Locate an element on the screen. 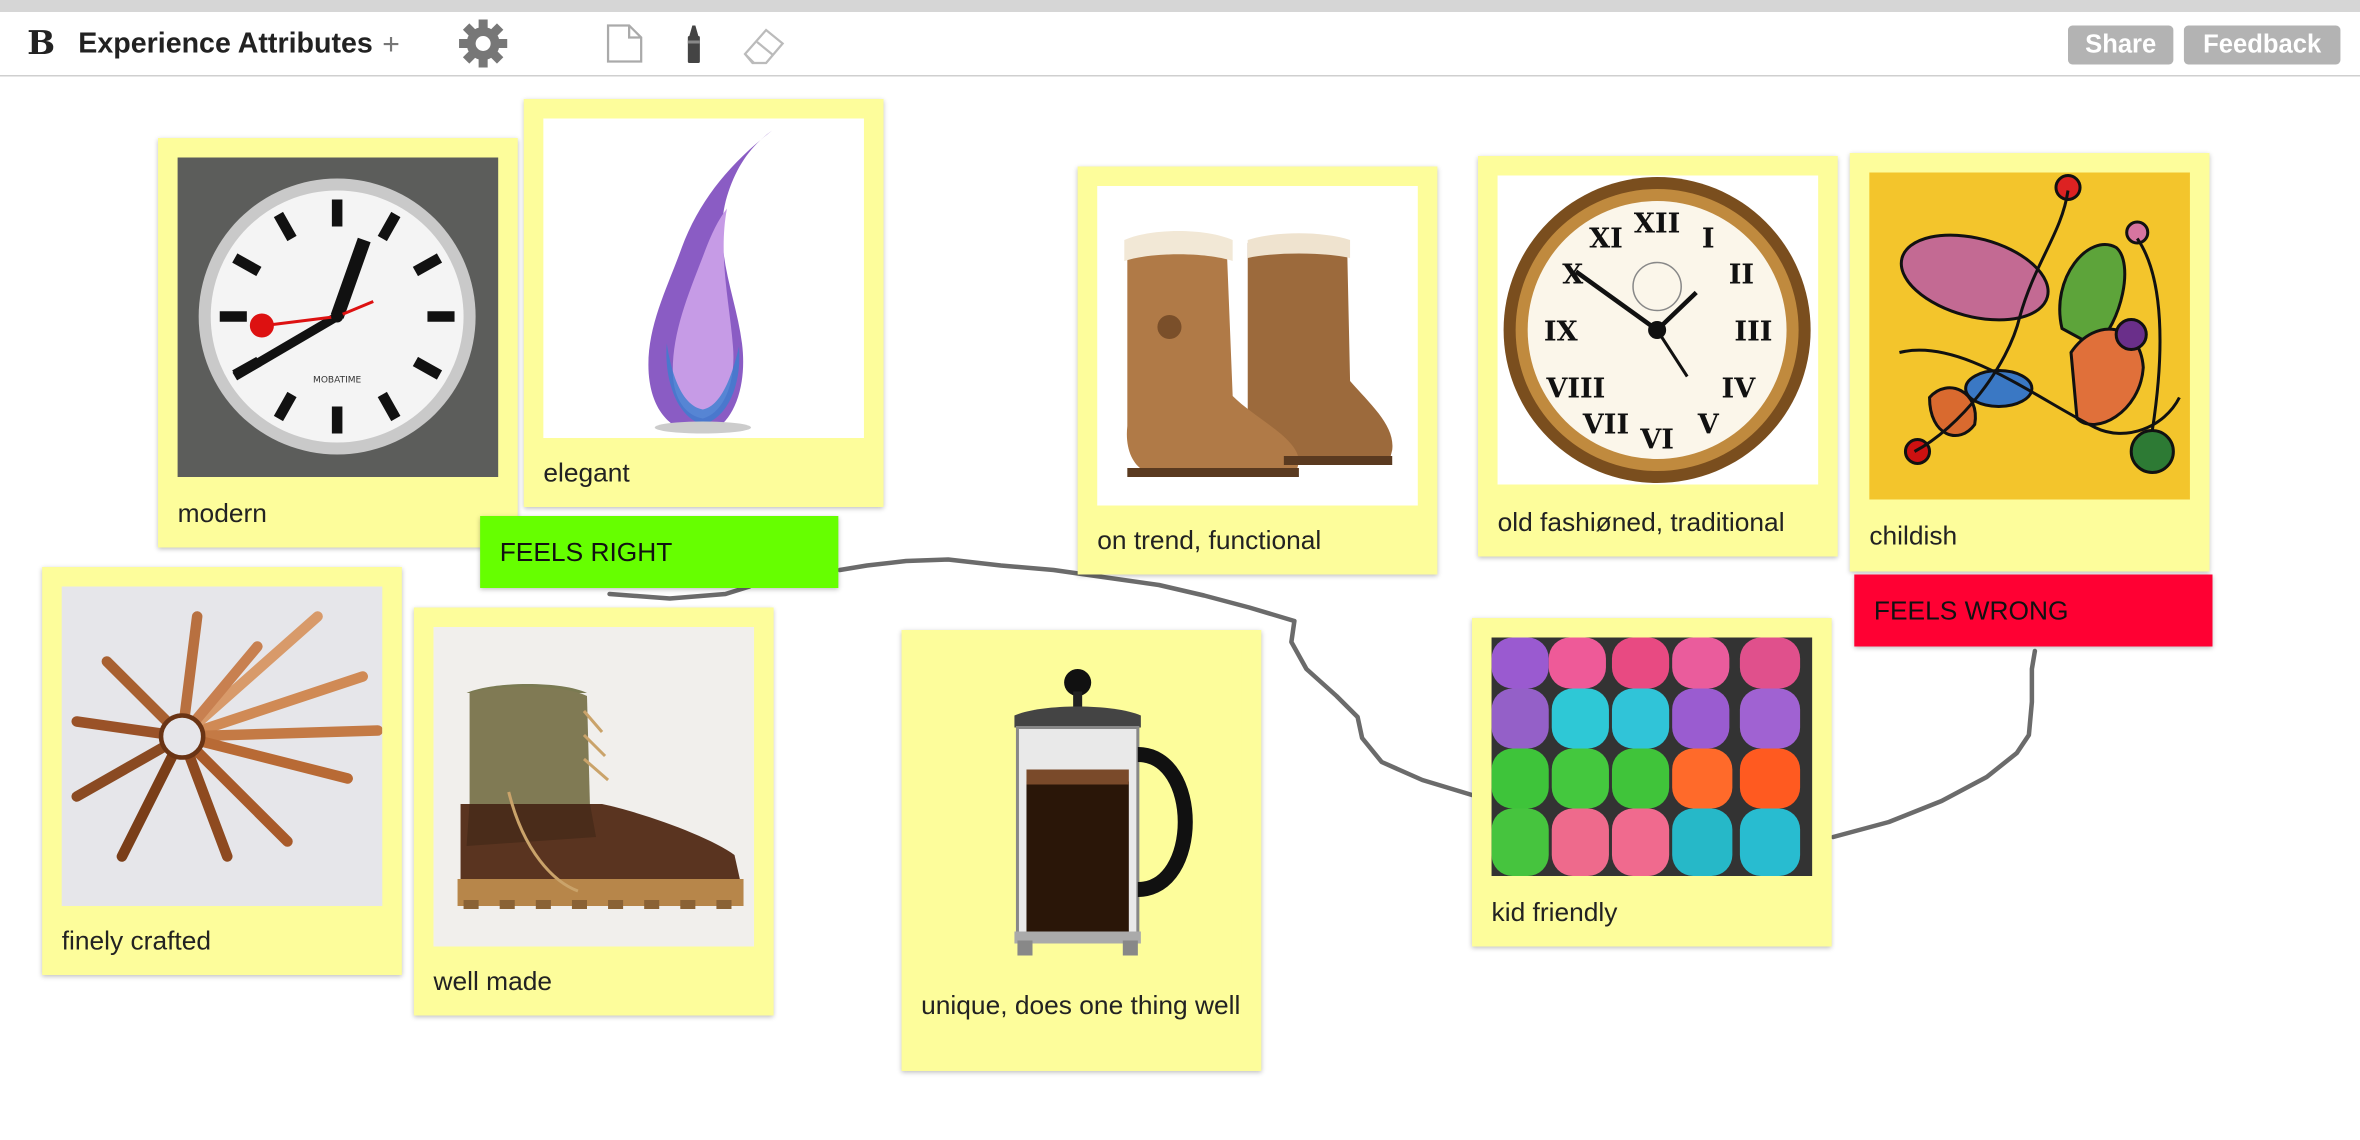  svg-text: III is located at coordinates (1753, 332).